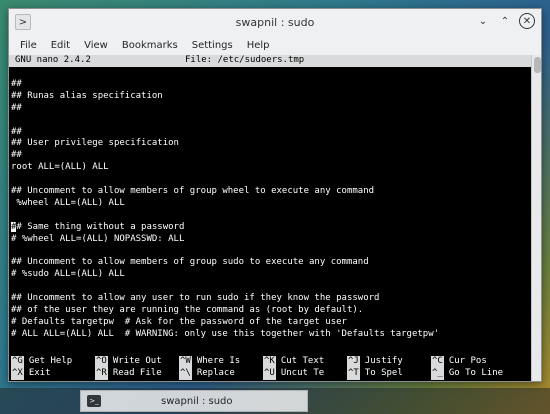  I want to click on shortcut-label: Replace, so click(215, 373).